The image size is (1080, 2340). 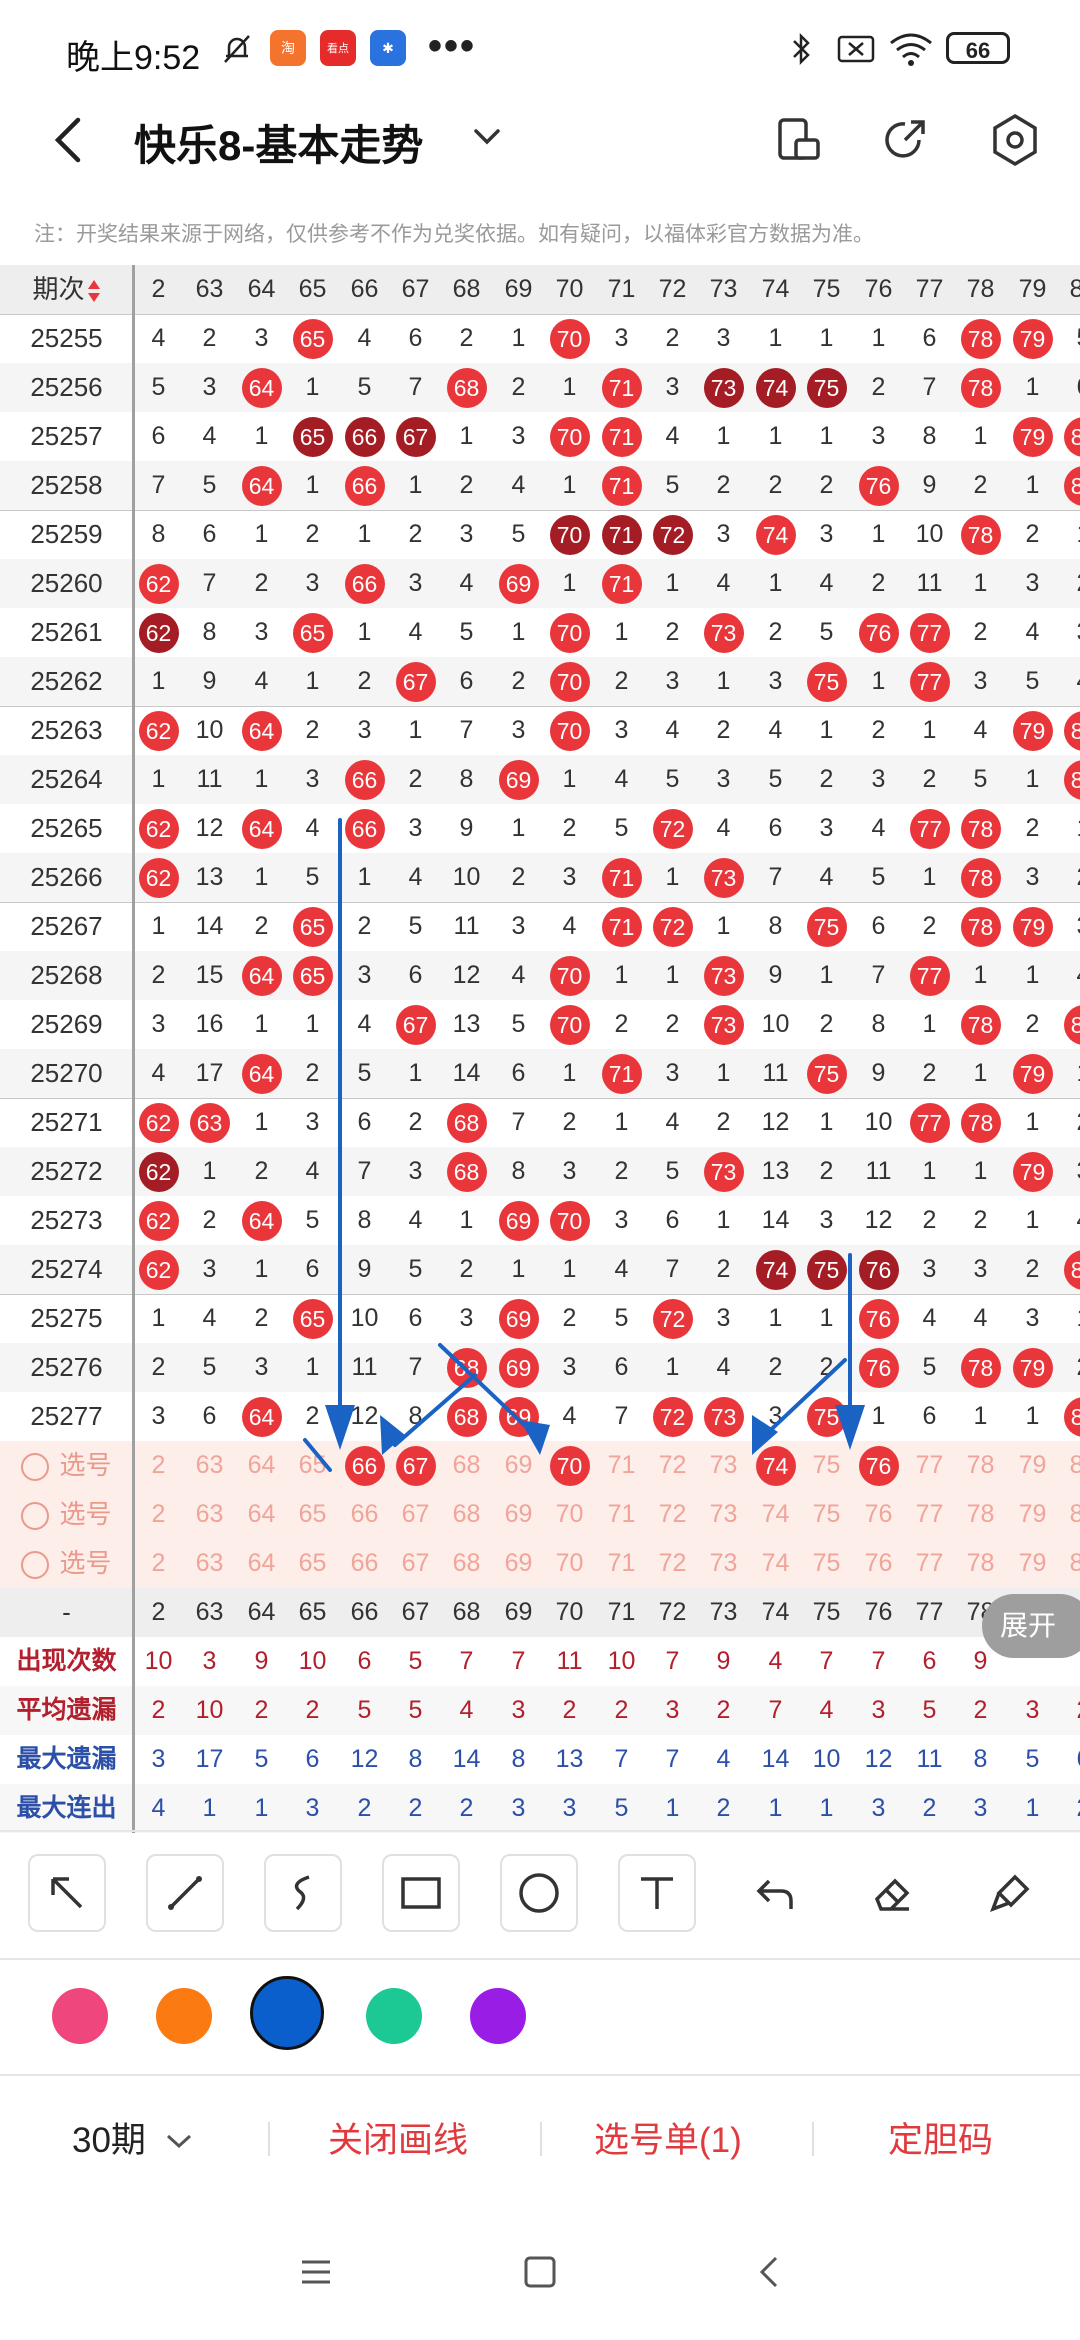 I want to click on pick-cell-selected: 70, so click(x=569, y=1465).